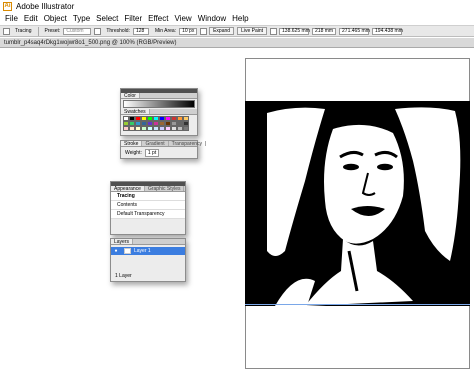 The width and height of the screenshot is (474, 381). I want to click on object-type-label: Tracing, so click(23, 31).